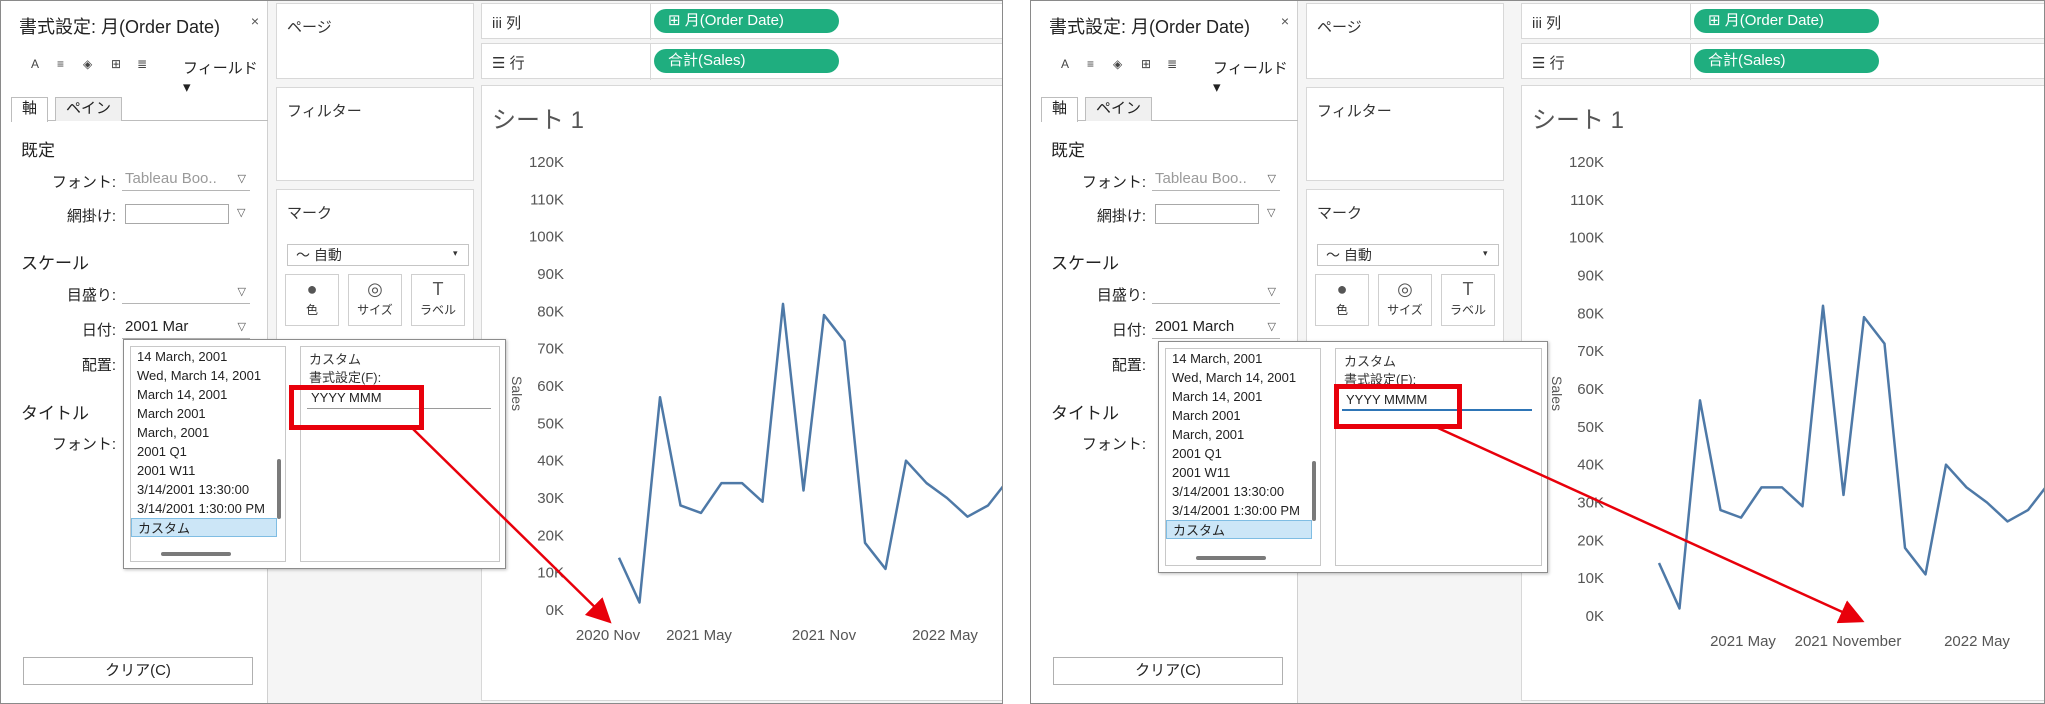  I want to click on font-label: フォント:, so click(83, 182).